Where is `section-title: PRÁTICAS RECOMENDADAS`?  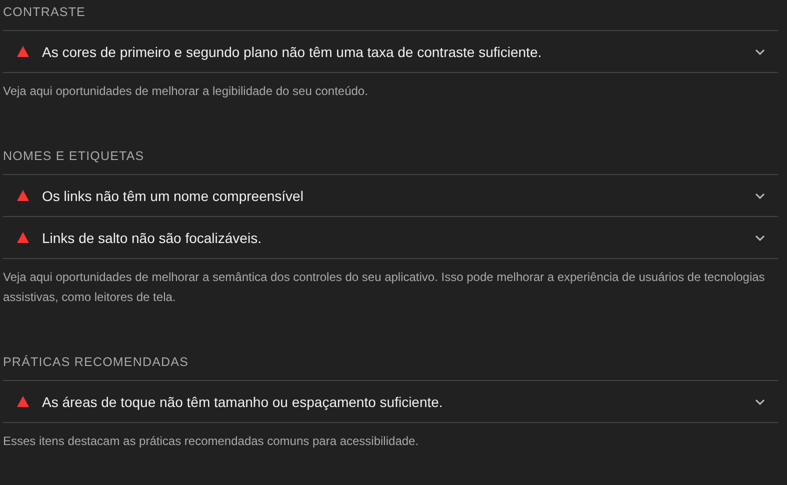
section-title: PRÁTICAS RECOMENDADAS is located at coordinates (390, 365).